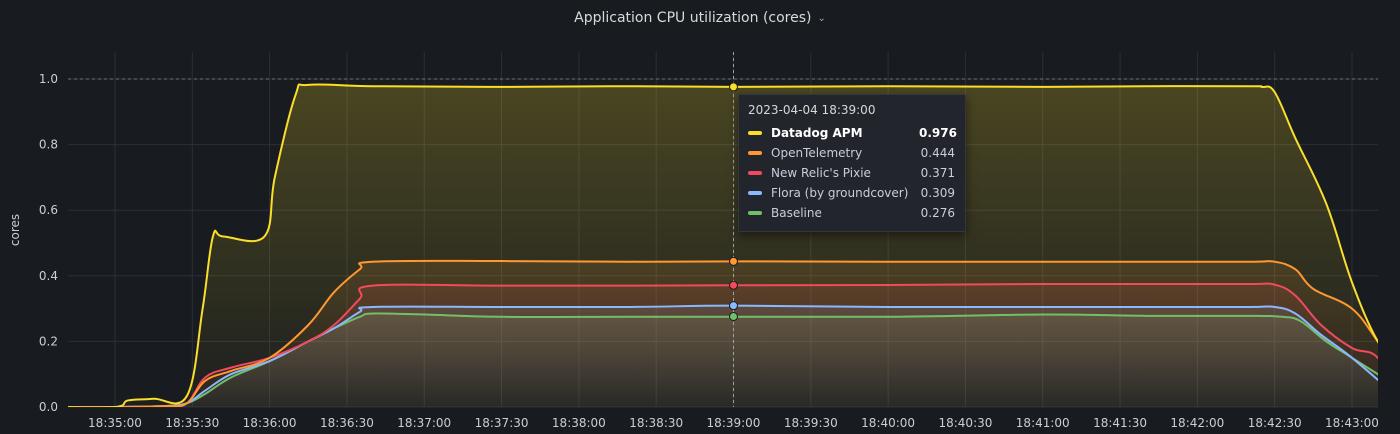  What do you see at coordinates (1043, 423) in the screenshot?
I see `x-tick-label: 18:41:00` at bounding box center [1043, 423].